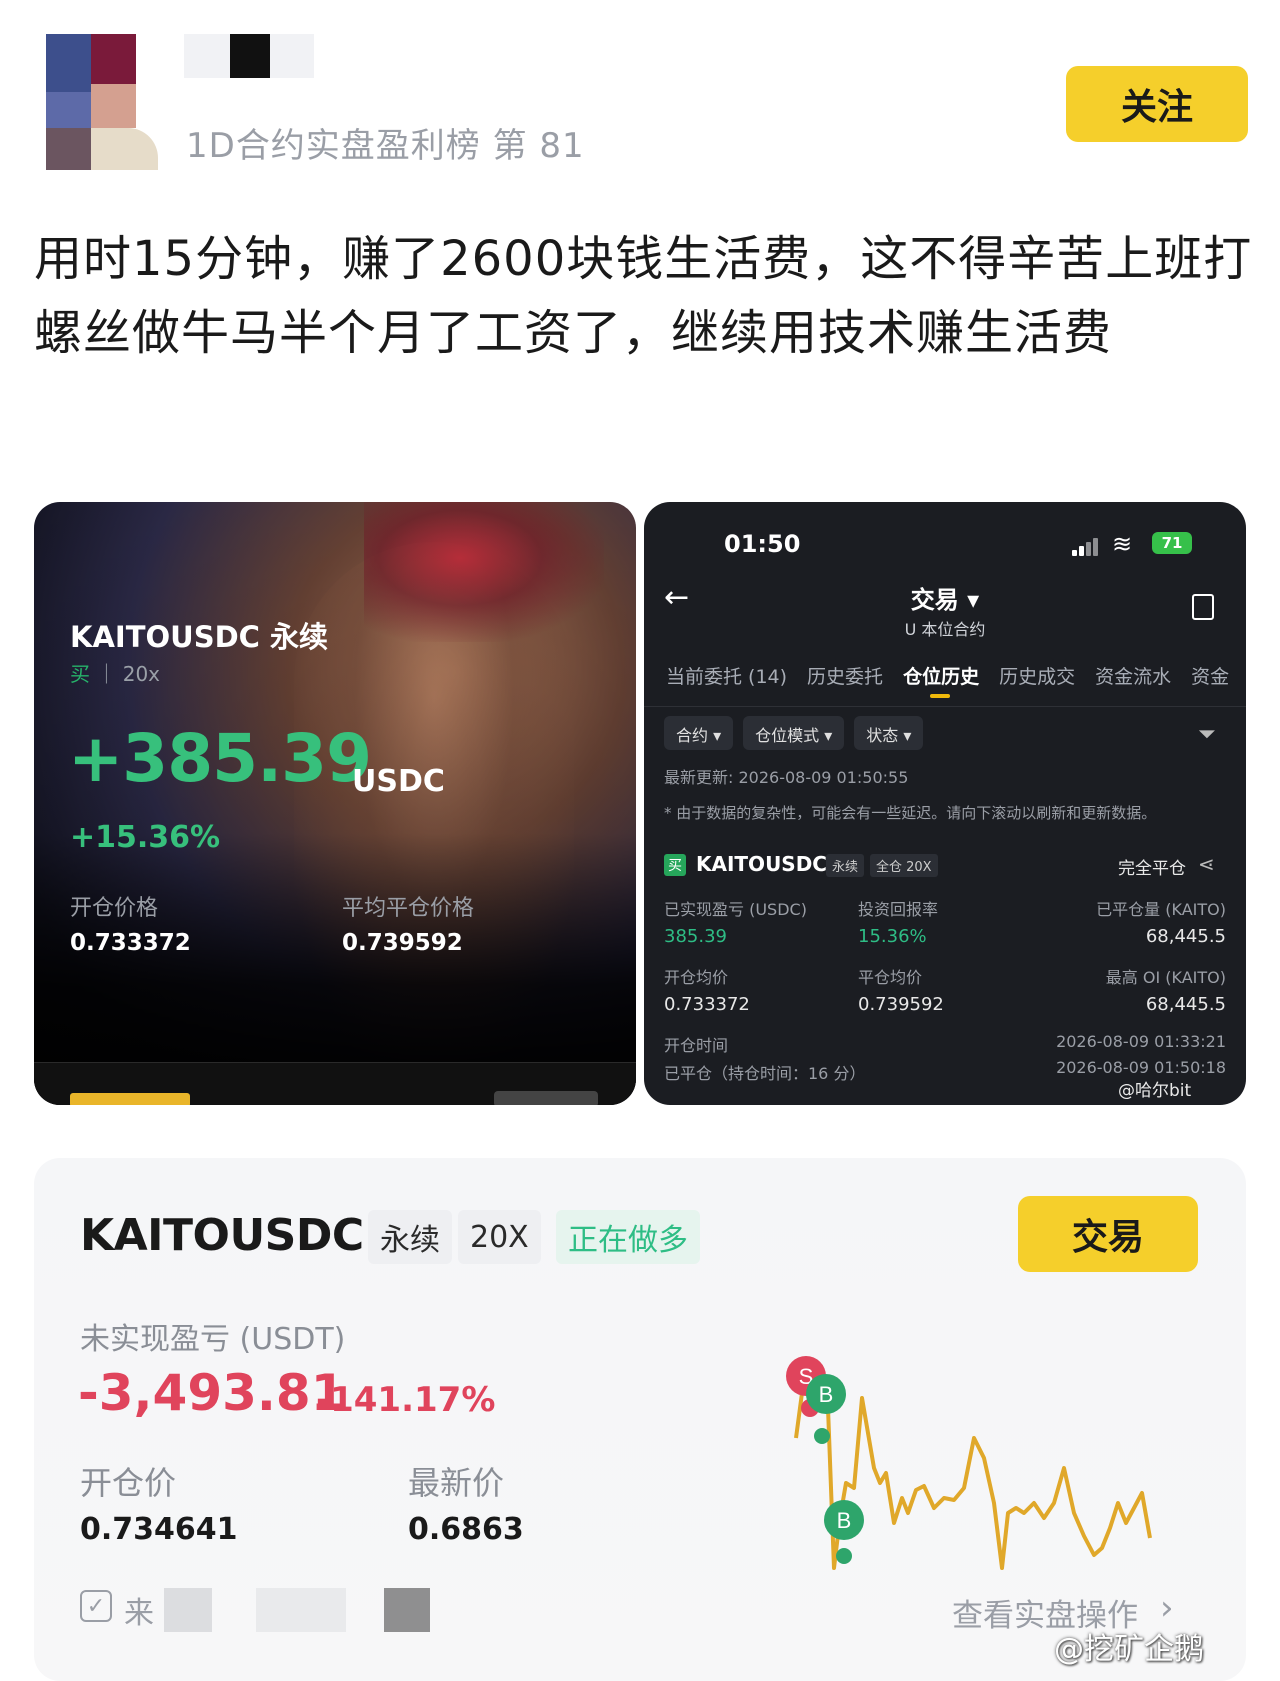 This screenshot has width=1280, height=1681. Describe the element at coordinates (904, 865) in the screenshot. I see `margin-mode-tag: 全仓 20X` at that location.